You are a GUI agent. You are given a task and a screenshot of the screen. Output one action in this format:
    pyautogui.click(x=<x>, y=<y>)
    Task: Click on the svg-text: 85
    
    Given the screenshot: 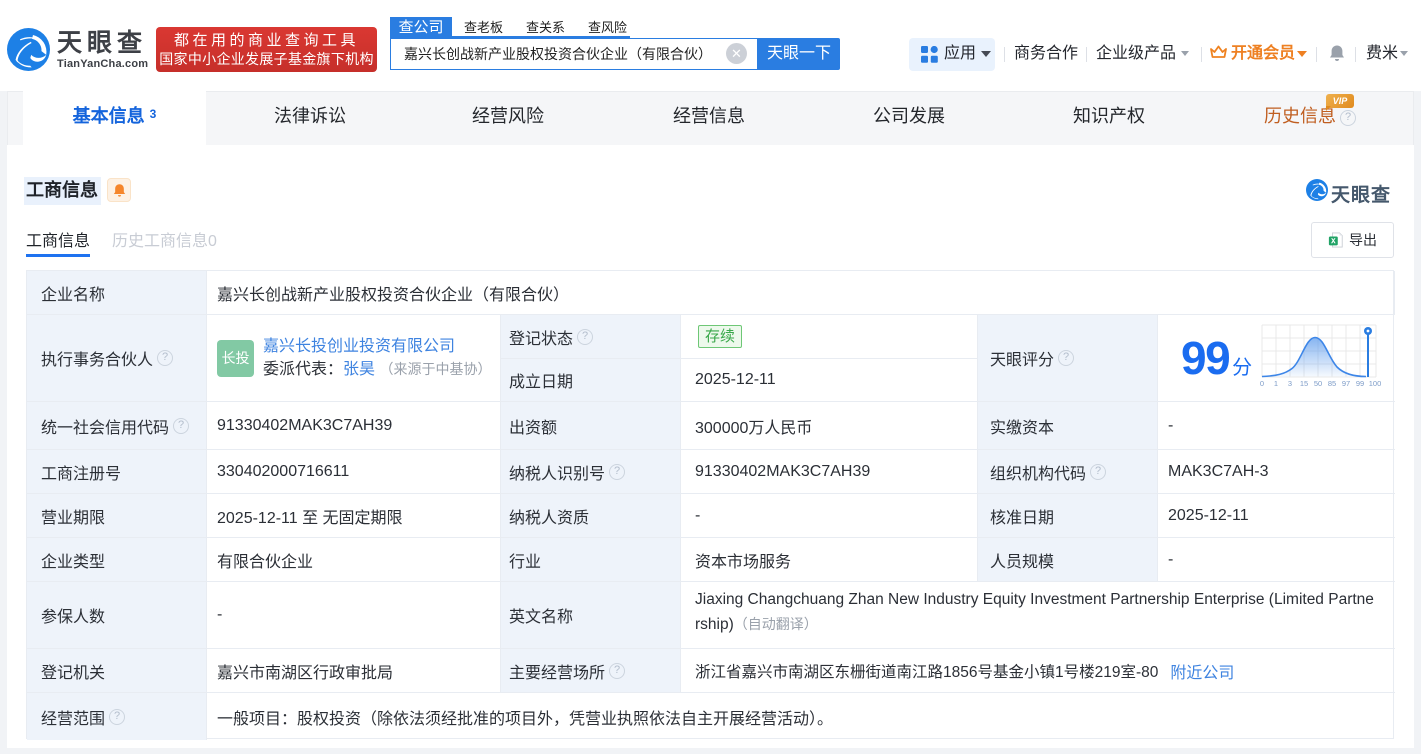 What is the action you would take?
    pyautogui.click(x=1332, y=383)
    